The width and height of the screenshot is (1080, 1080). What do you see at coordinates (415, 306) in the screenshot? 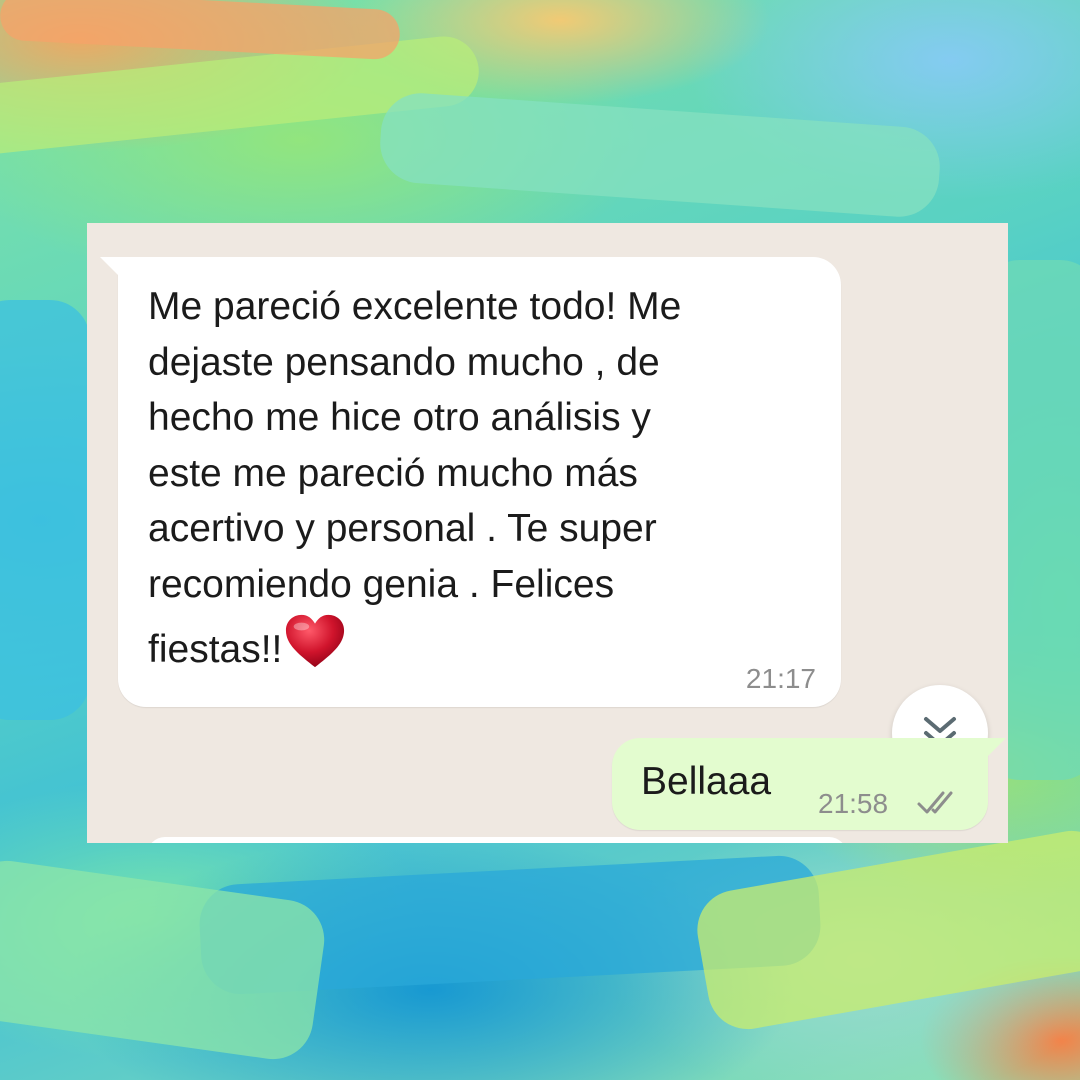
I see `message-line: Me pareció excelente todo! Me` at bounding box center [415, 306].